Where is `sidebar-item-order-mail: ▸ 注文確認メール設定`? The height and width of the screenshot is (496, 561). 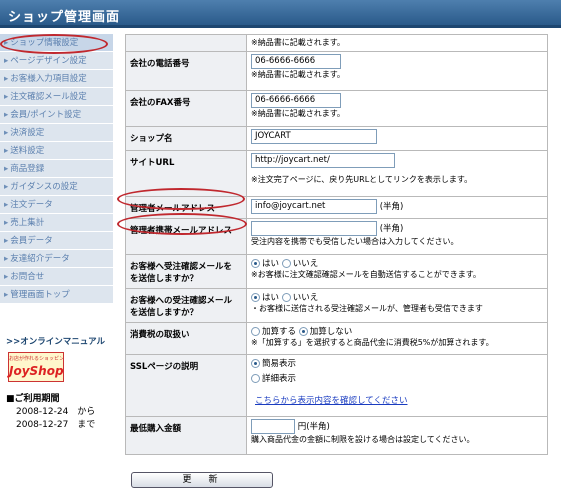 sidebar-item-order-mail: ▸ 注文確認メール設定 is located at coordinates (56, 97).